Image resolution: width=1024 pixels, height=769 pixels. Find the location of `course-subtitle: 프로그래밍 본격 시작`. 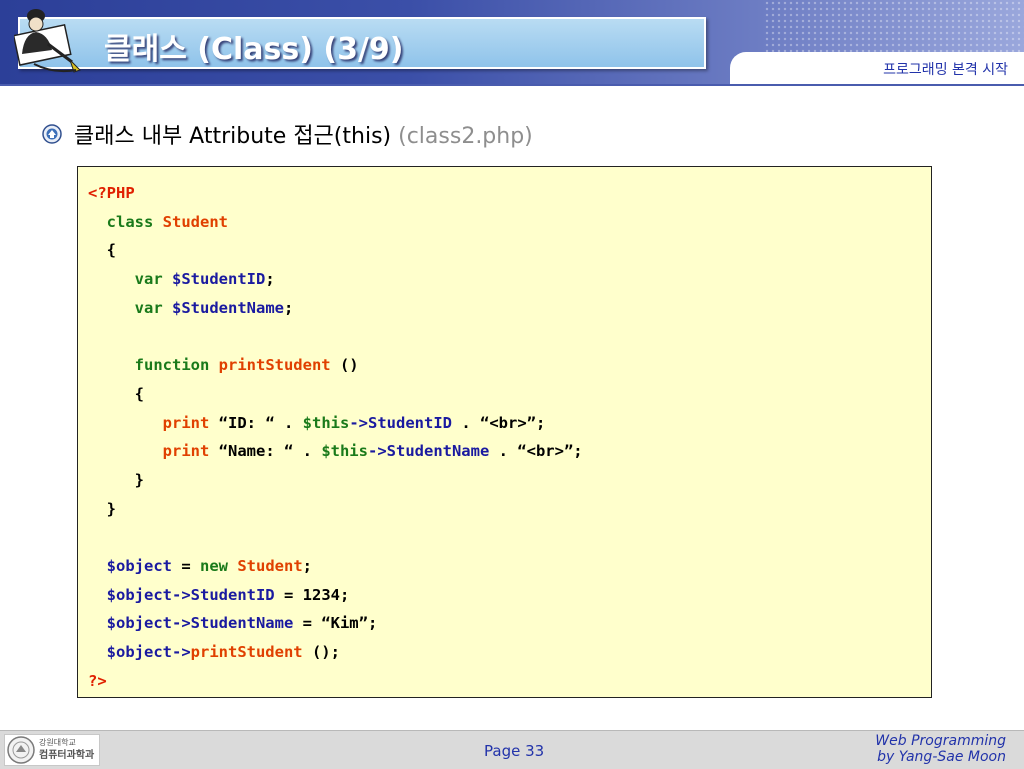

course-subtitle: 프로그래밍 본격 시작 is located at coordinates (945, 70).